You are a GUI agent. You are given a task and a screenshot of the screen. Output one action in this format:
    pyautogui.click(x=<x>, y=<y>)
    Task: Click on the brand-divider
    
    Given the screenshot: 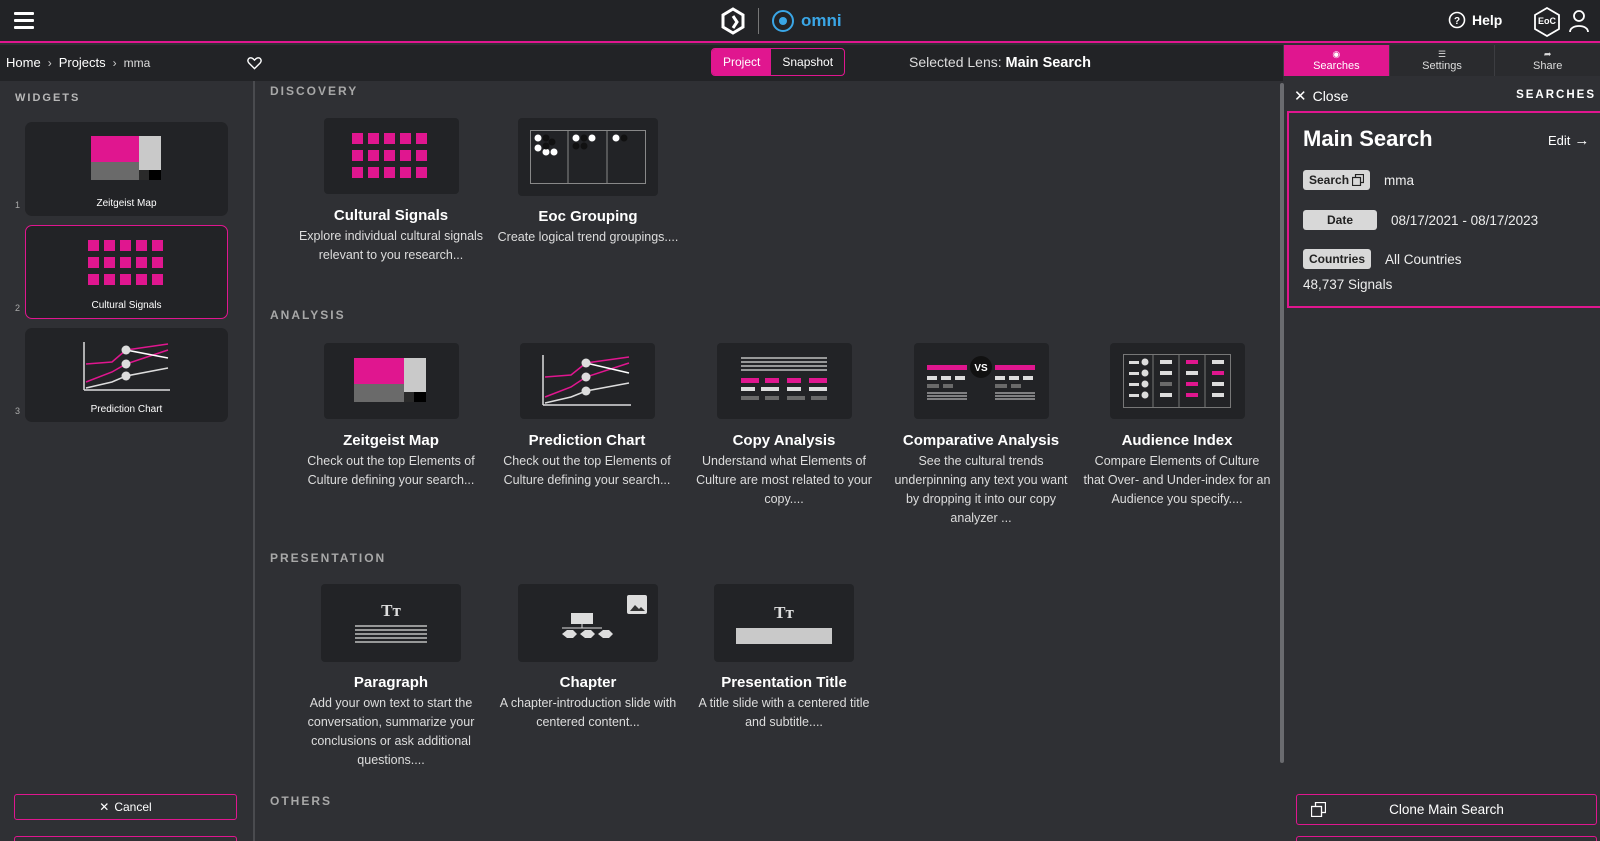 What is the action you would take?
    pyautogui.click(x=758, y=21)
    